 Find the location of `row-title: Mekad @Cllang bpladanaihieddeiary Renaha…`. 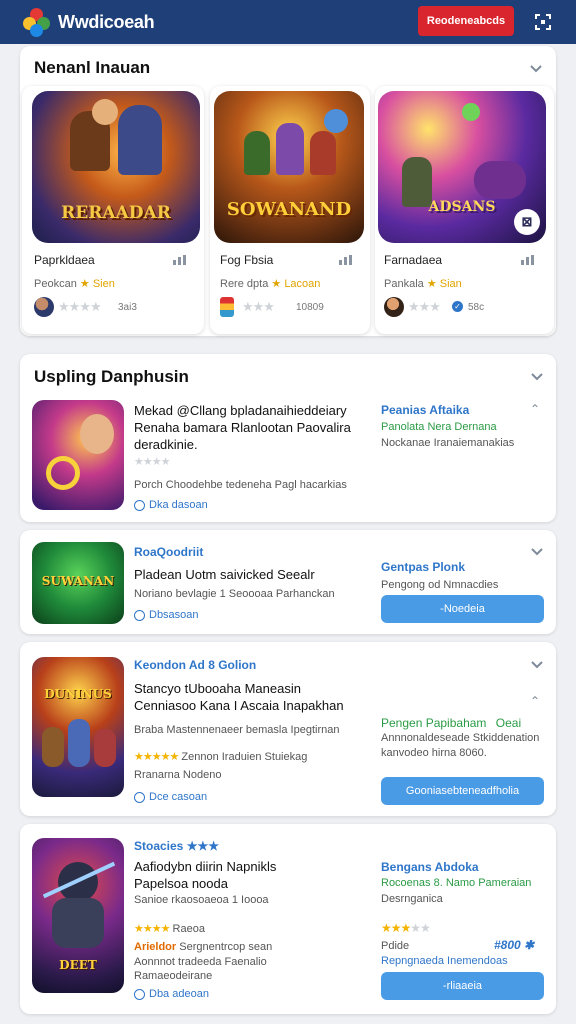

row-title: Mekad @Cllang bpladanaihieddeiary Renaha… is located at coordinates (254, 427).